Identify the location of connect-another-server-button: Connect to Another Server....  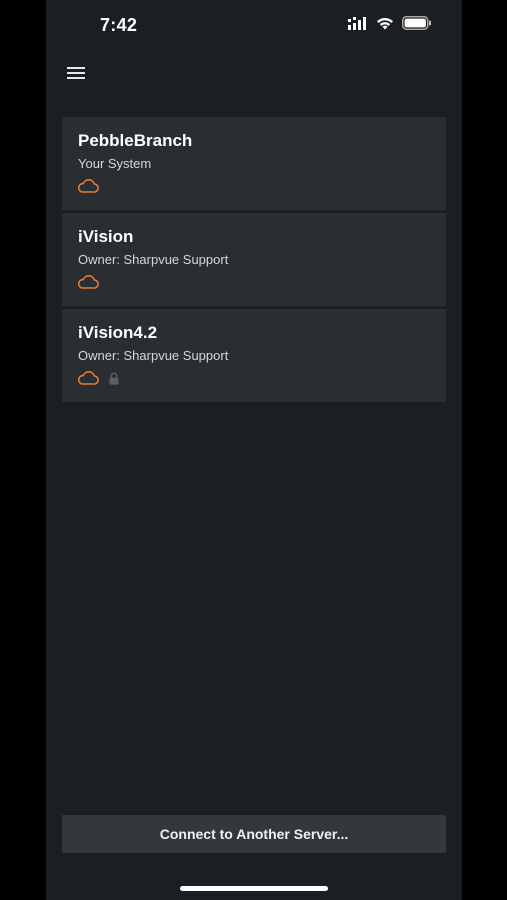
(254, 834).